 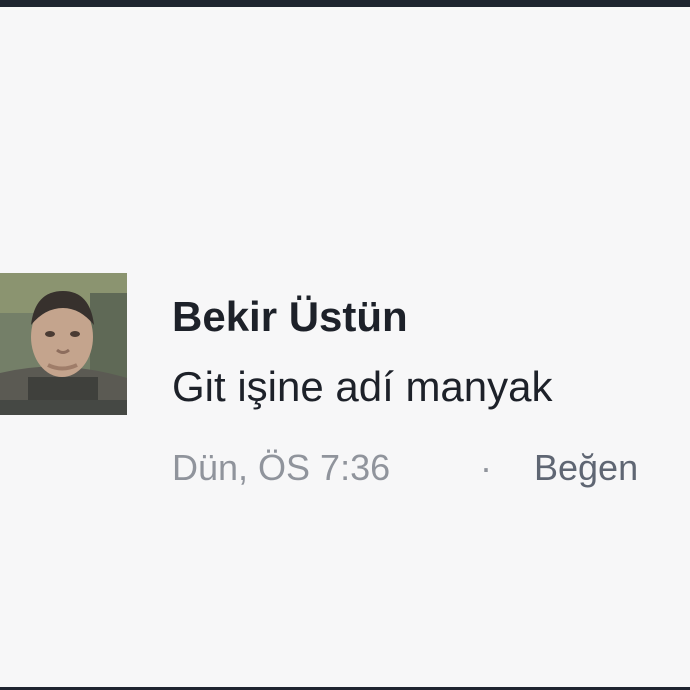 What do you see at coordinates (586, 468) in the screenshot?
I see `like-button: Beğen` at bounding box center [586, 468].